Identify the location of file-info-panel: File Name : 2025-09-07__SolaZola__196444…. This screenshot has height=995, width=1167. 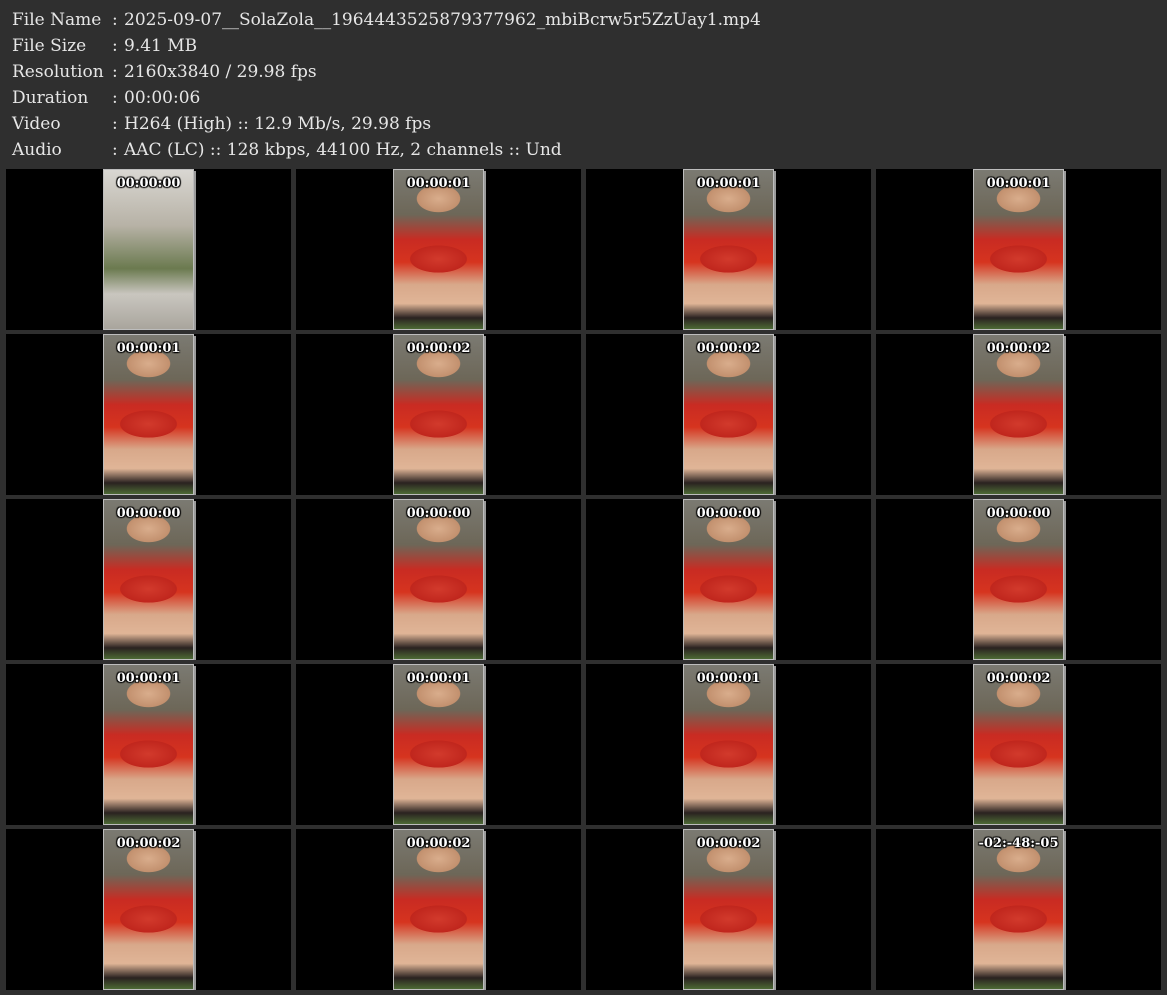
(386, 85).